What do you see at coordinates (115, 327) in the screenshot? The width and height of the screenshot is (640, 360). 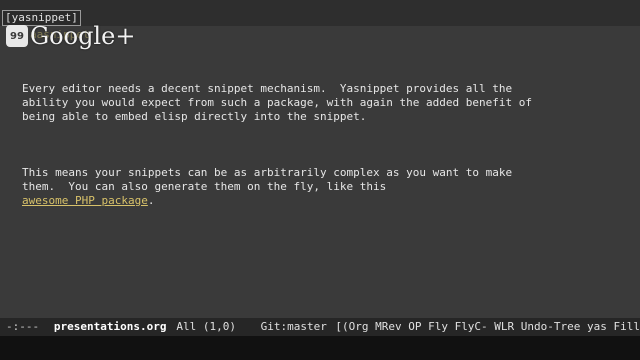 I see `buffer-name: presentations.org` at bounding box center [115, 327].